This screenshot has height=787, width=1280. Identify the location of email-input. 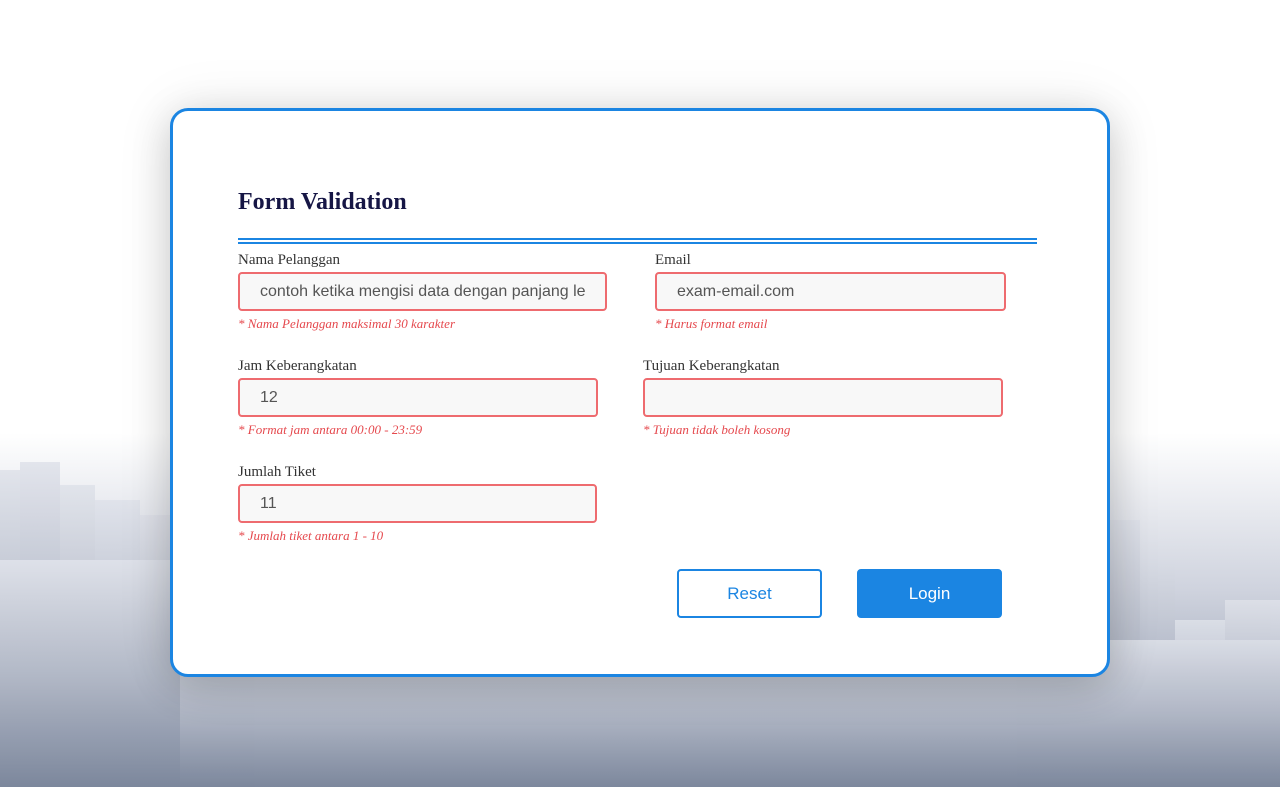
(830, 291).